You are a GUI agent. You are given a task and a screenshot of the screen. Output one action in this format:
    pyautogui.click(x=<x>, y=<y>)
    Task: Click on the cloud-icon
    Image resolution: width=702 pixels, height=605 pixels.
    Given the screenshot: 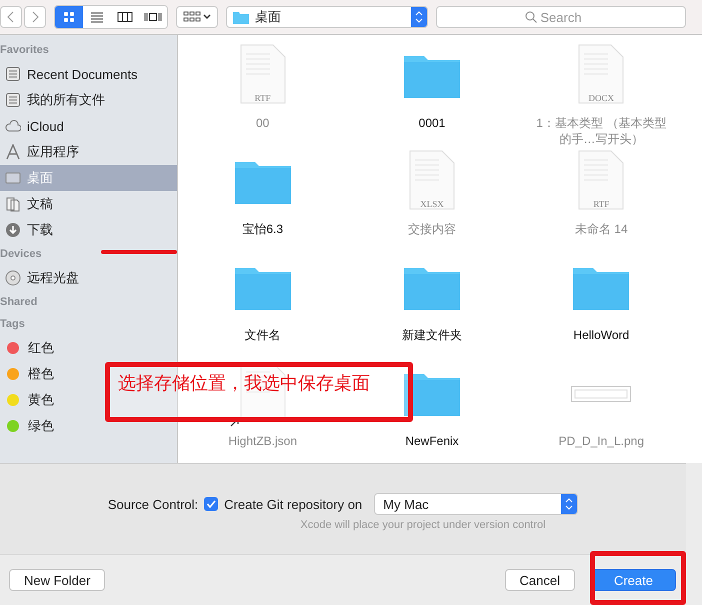 What is the action you would take?
    pyautogui.click(x=13, y=126)
    